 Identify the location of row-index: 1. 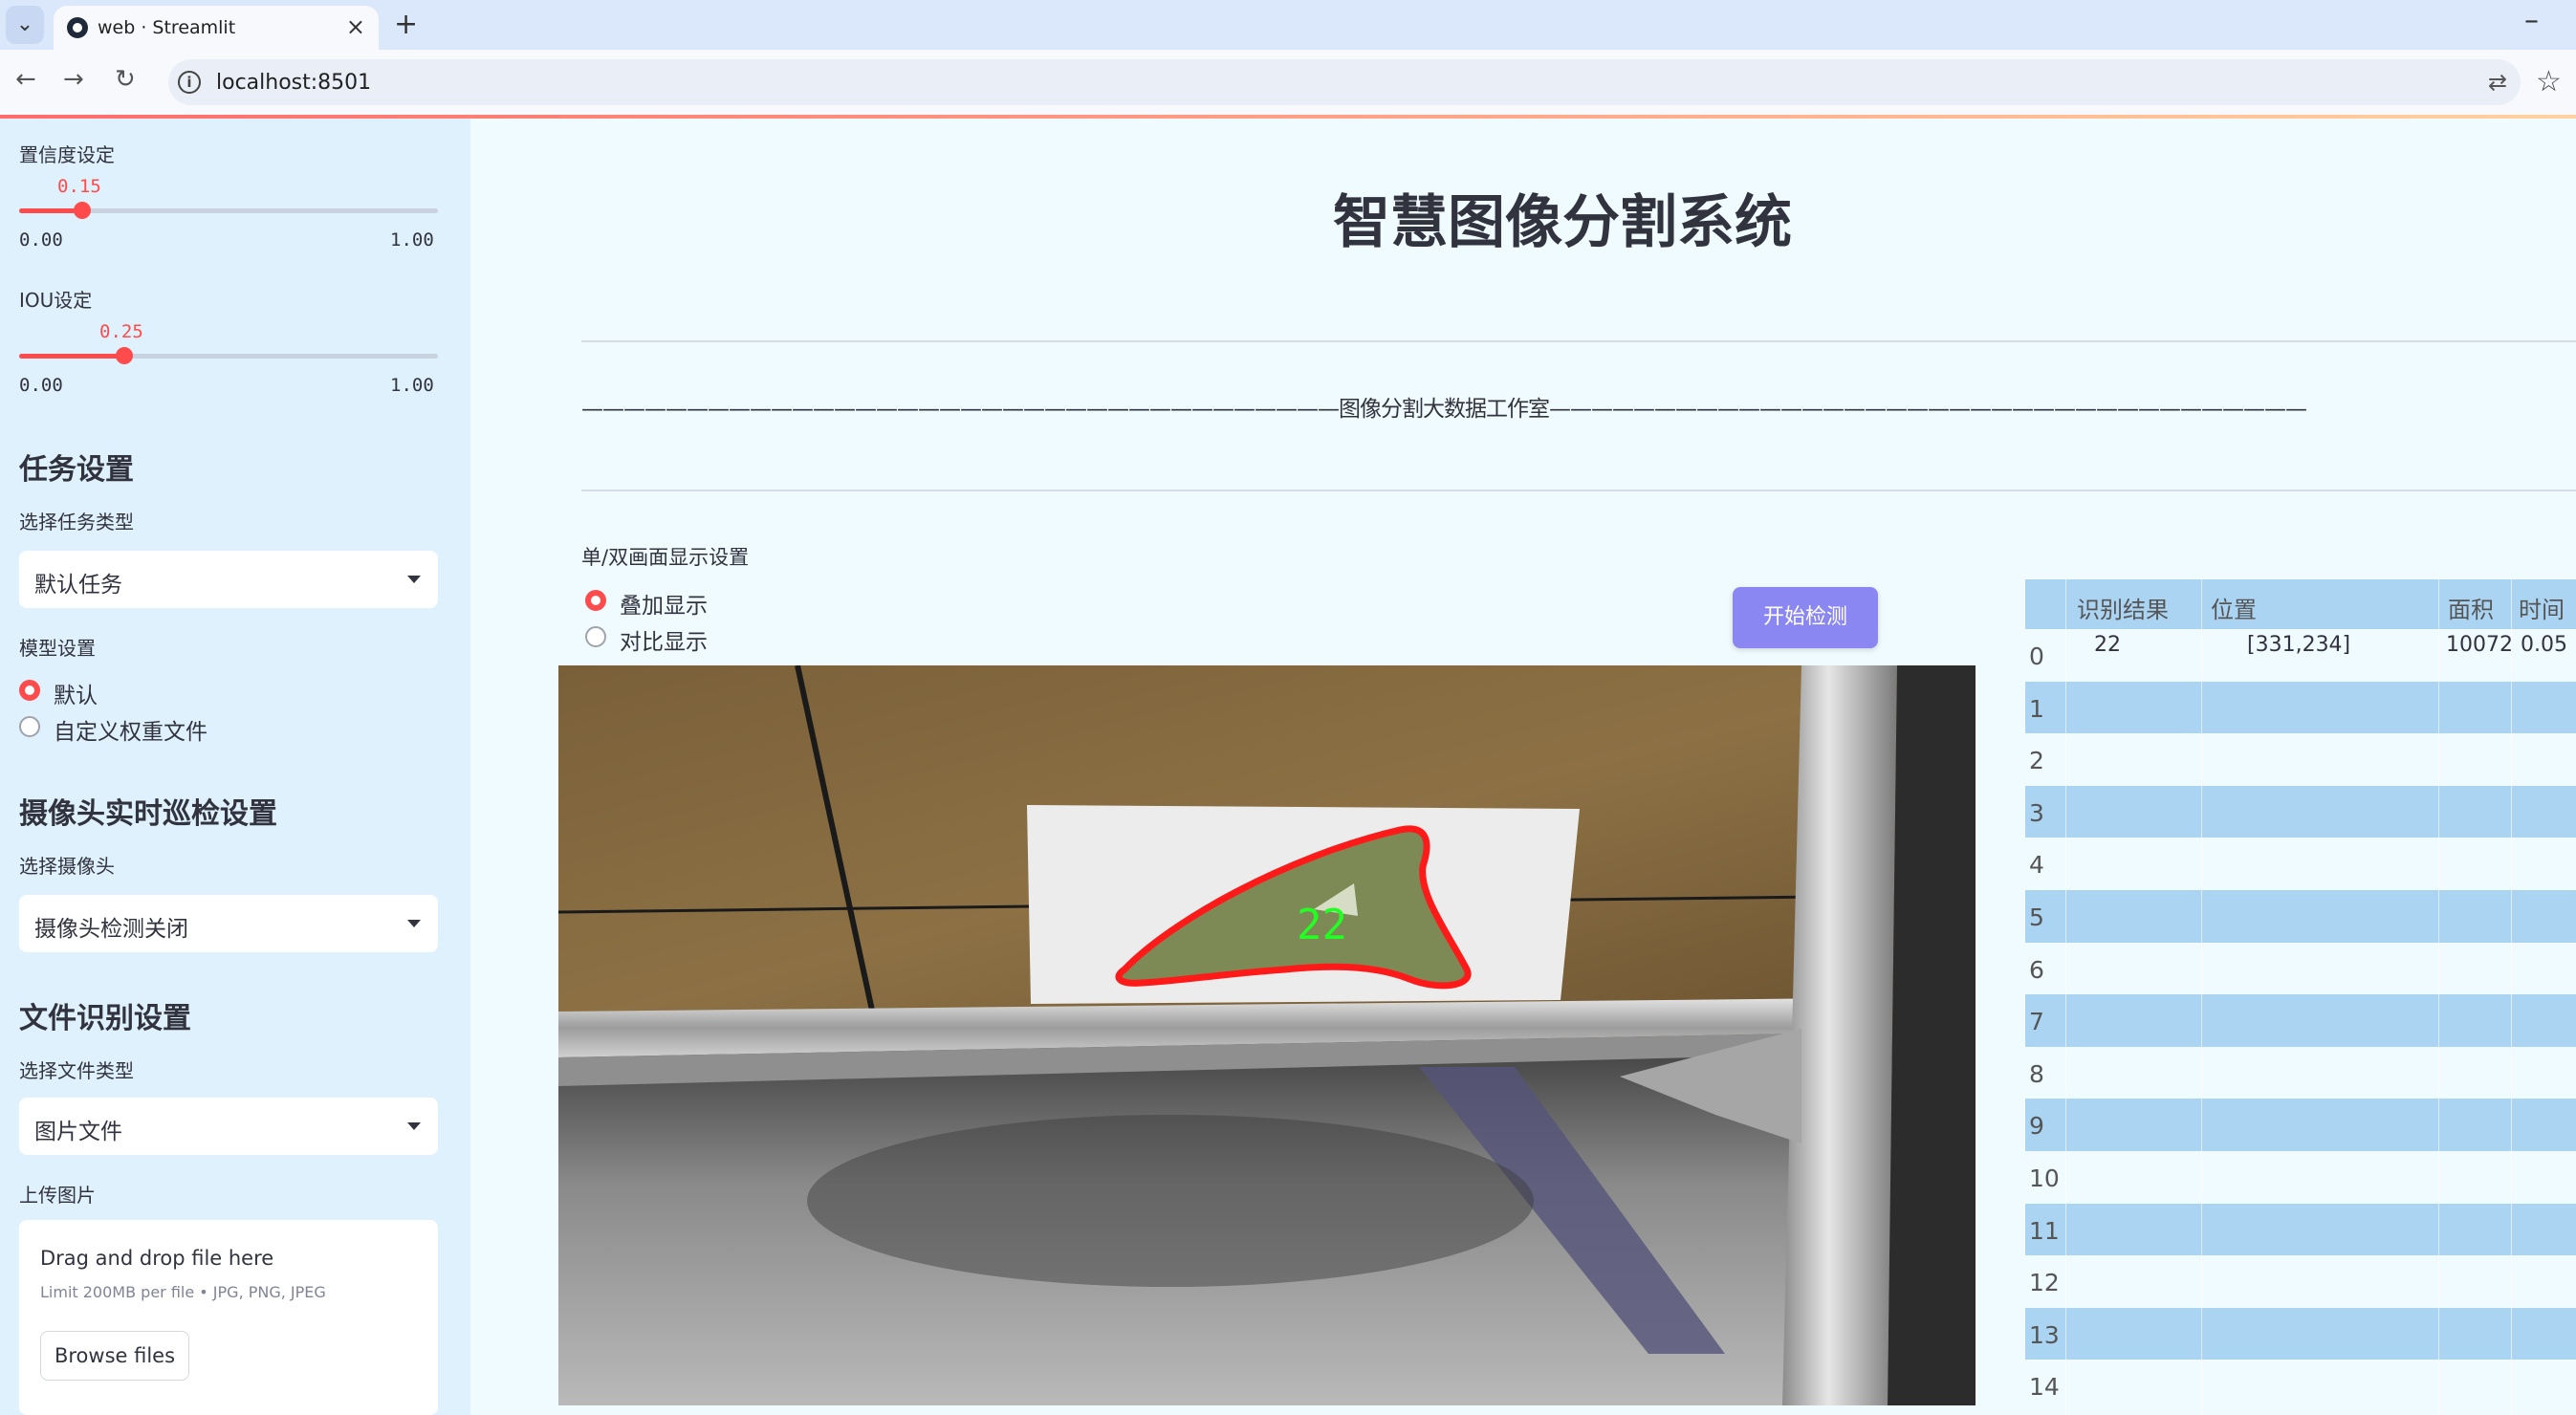
(2036, 708).